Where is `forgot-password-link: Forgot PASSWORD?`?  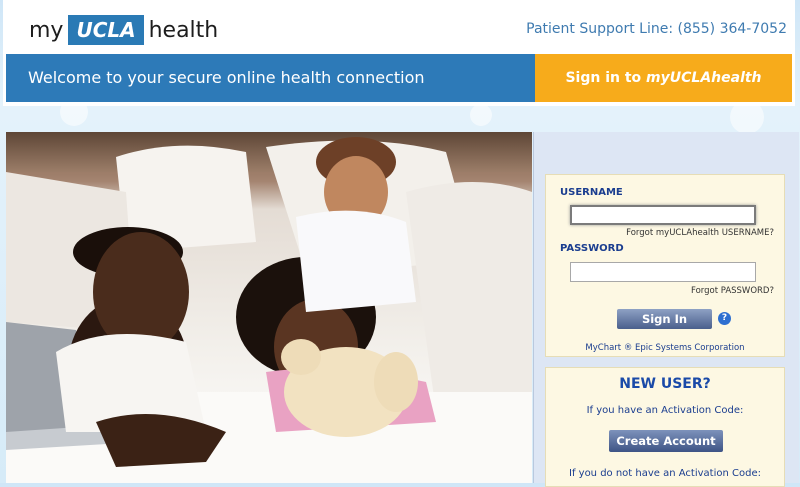 forgot-password-link: Forgot PASSWORD? is located at coordinates (732, 291).